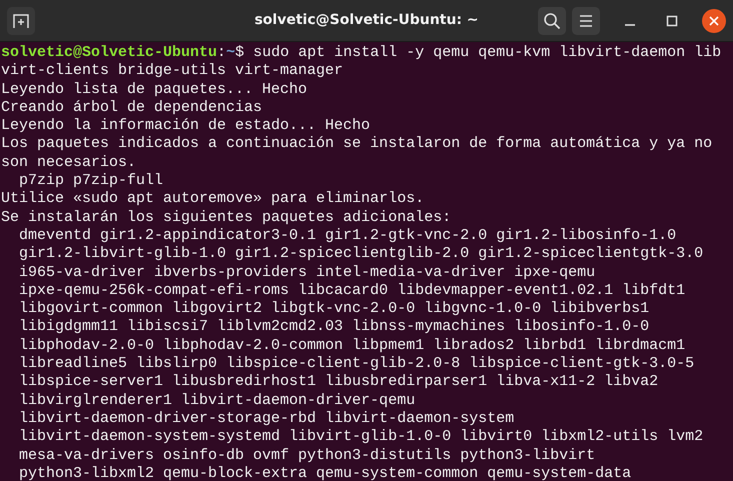 This screenshot has height=481, width=733. Describe the element at coordinates (361, 437) in the screenshot. I see `output-line: libvirt-daemon-system-systemd libvirt-glib-1.0-0 libvirt0 libxml2-utils lvm2` at that location.